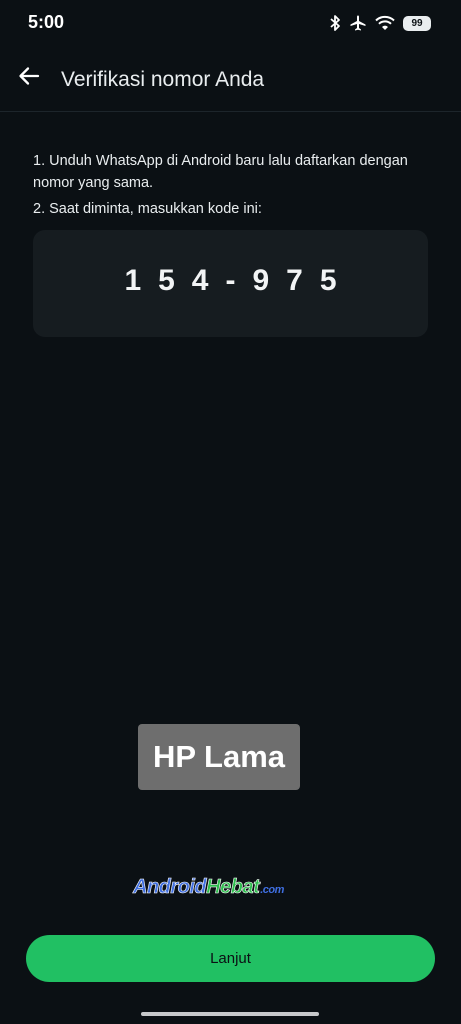 Image resolution: width=461 pixels, height=1024 pixels. I want to click on status-icons: 99, so click(380, 23).